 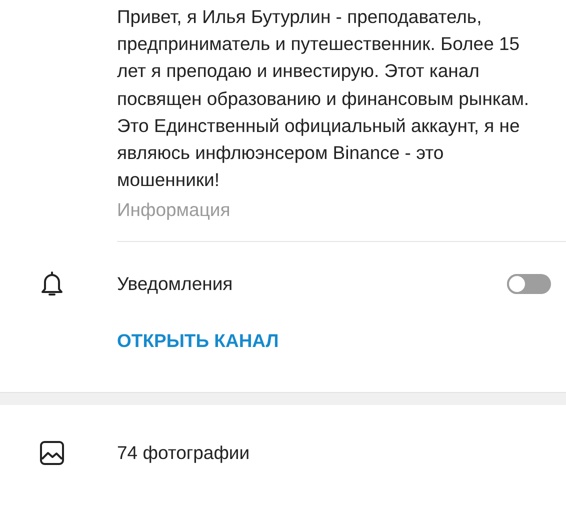 What do you see at coordinates (319, 153) in the screenshot?
I see `description-text: Это Единственный официальный аккаунт, я не являюсь инфлюэнсером Binance - это мошенники!` at bounding box center [319, 153].